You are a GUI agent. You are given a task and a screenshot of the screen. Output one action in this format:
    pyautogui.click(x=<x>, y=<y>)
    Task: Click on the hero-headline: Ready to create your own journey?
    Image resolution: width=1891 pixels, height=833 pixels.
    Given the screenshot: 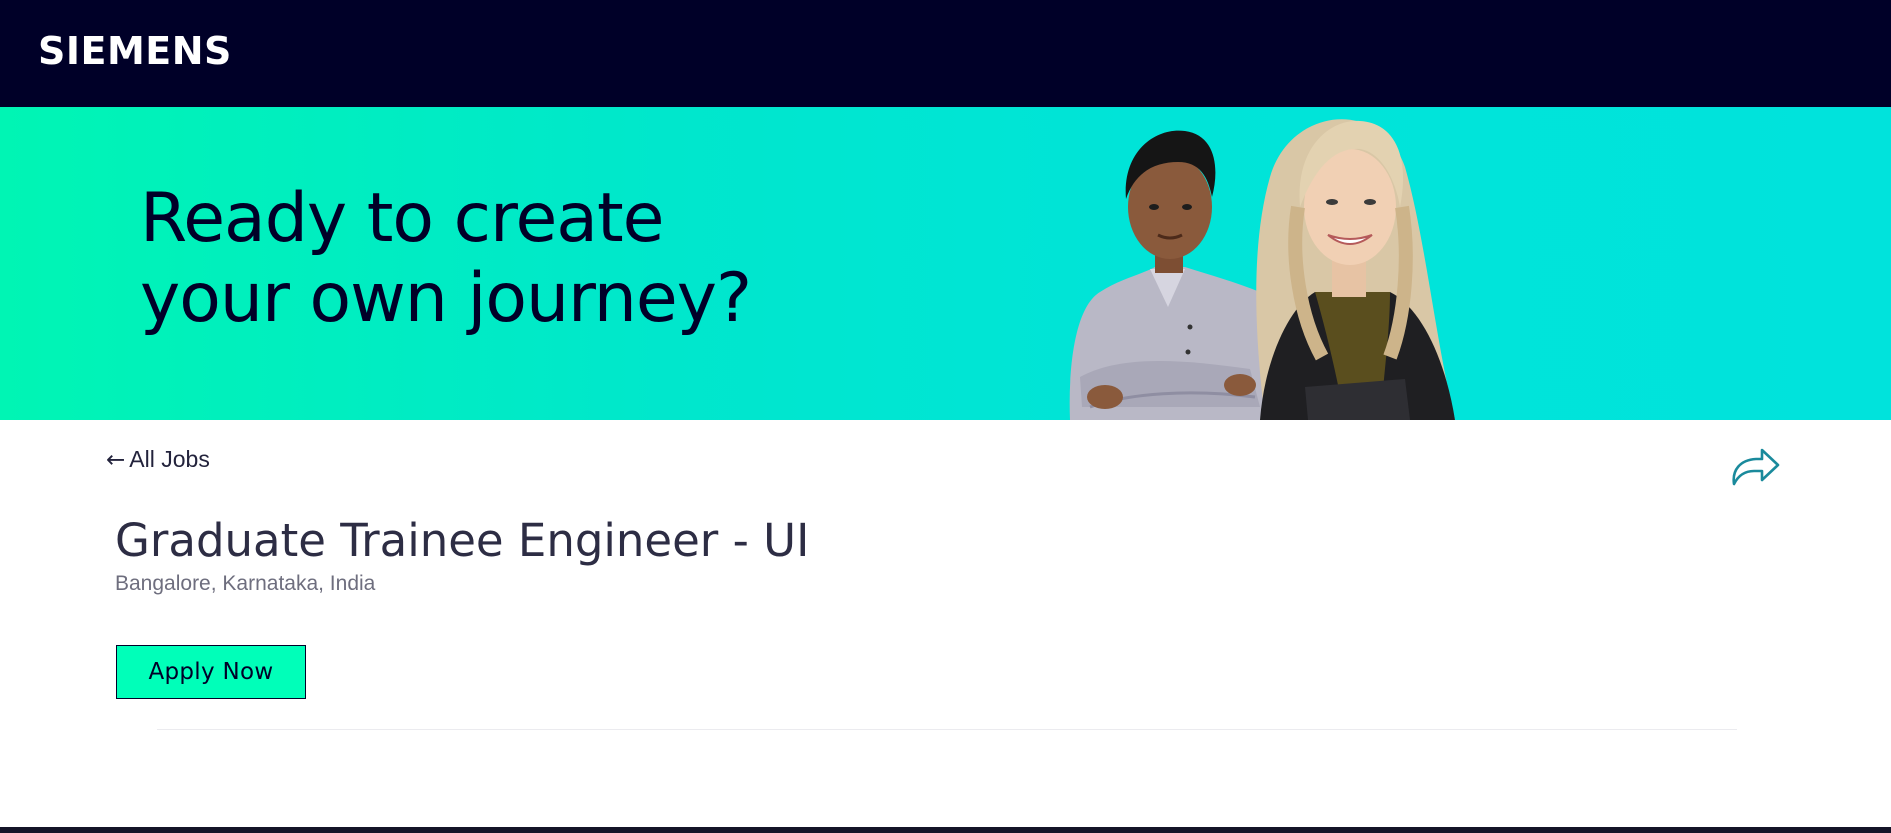 What is the action you would take?
    pyautogui.click(x=446, y=259)
    